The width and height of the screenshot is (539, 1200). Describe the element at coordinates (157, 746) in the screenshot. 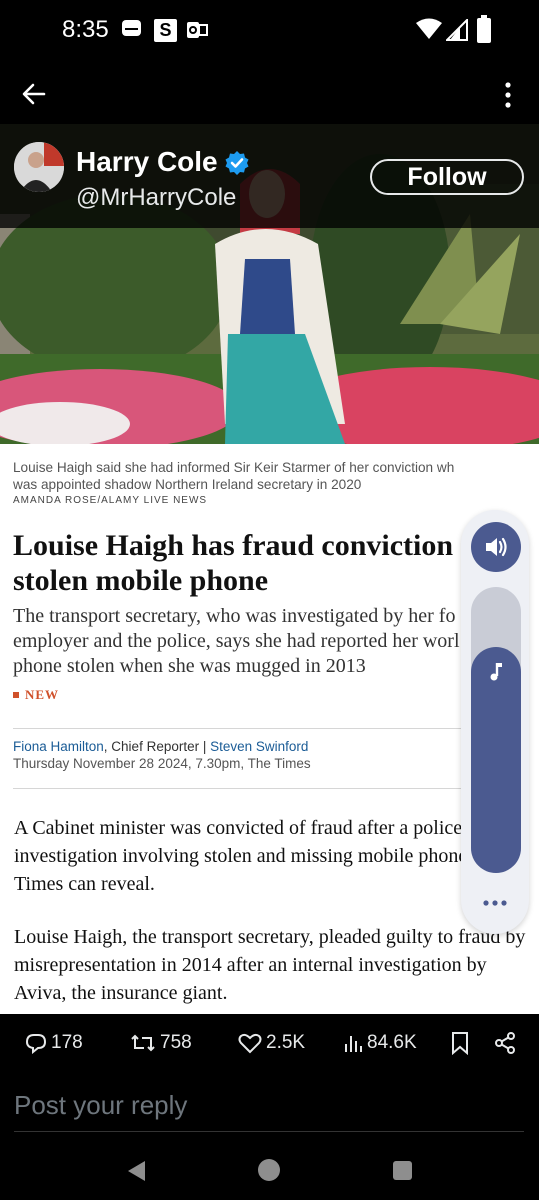

I see `byline-role: , Chief Reporter |` at that location.